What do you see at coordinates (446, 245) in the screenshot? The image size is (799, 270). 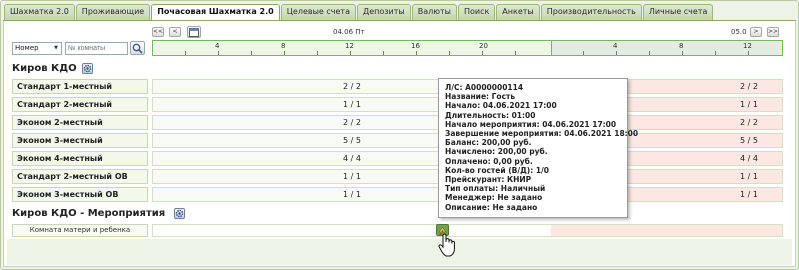 I see `hand-cursor-icon` at bounding box center [446, 245].